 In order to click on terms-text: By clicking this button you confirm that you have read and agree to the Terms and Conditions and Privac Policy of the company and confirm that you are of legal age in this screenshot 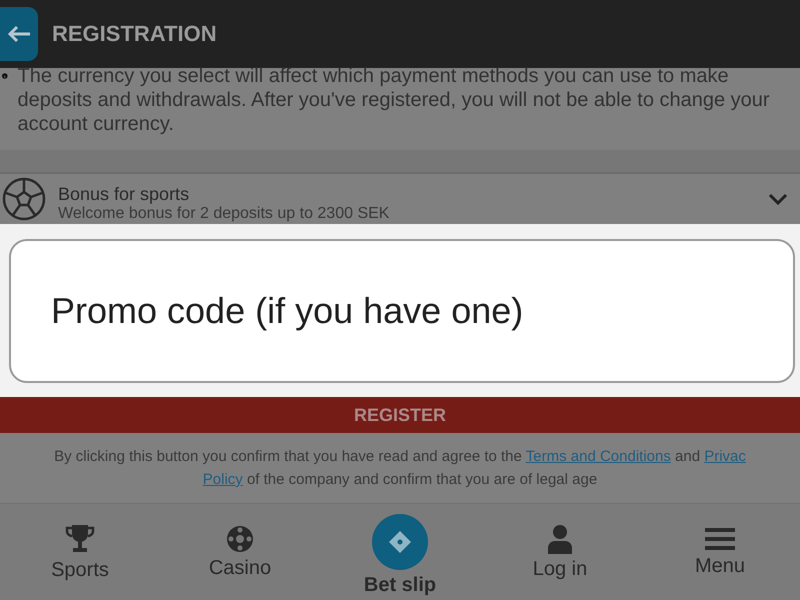, I will do `click(400, 468)`.